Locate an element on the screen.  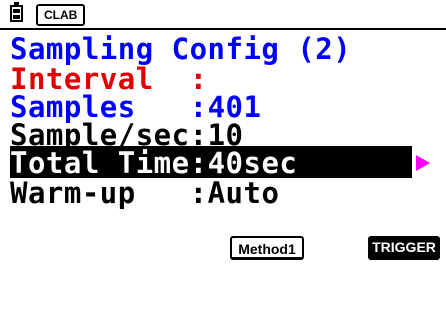
setting-row-warm-up: Warm-up :Auto is located at coordinates (223, 193).